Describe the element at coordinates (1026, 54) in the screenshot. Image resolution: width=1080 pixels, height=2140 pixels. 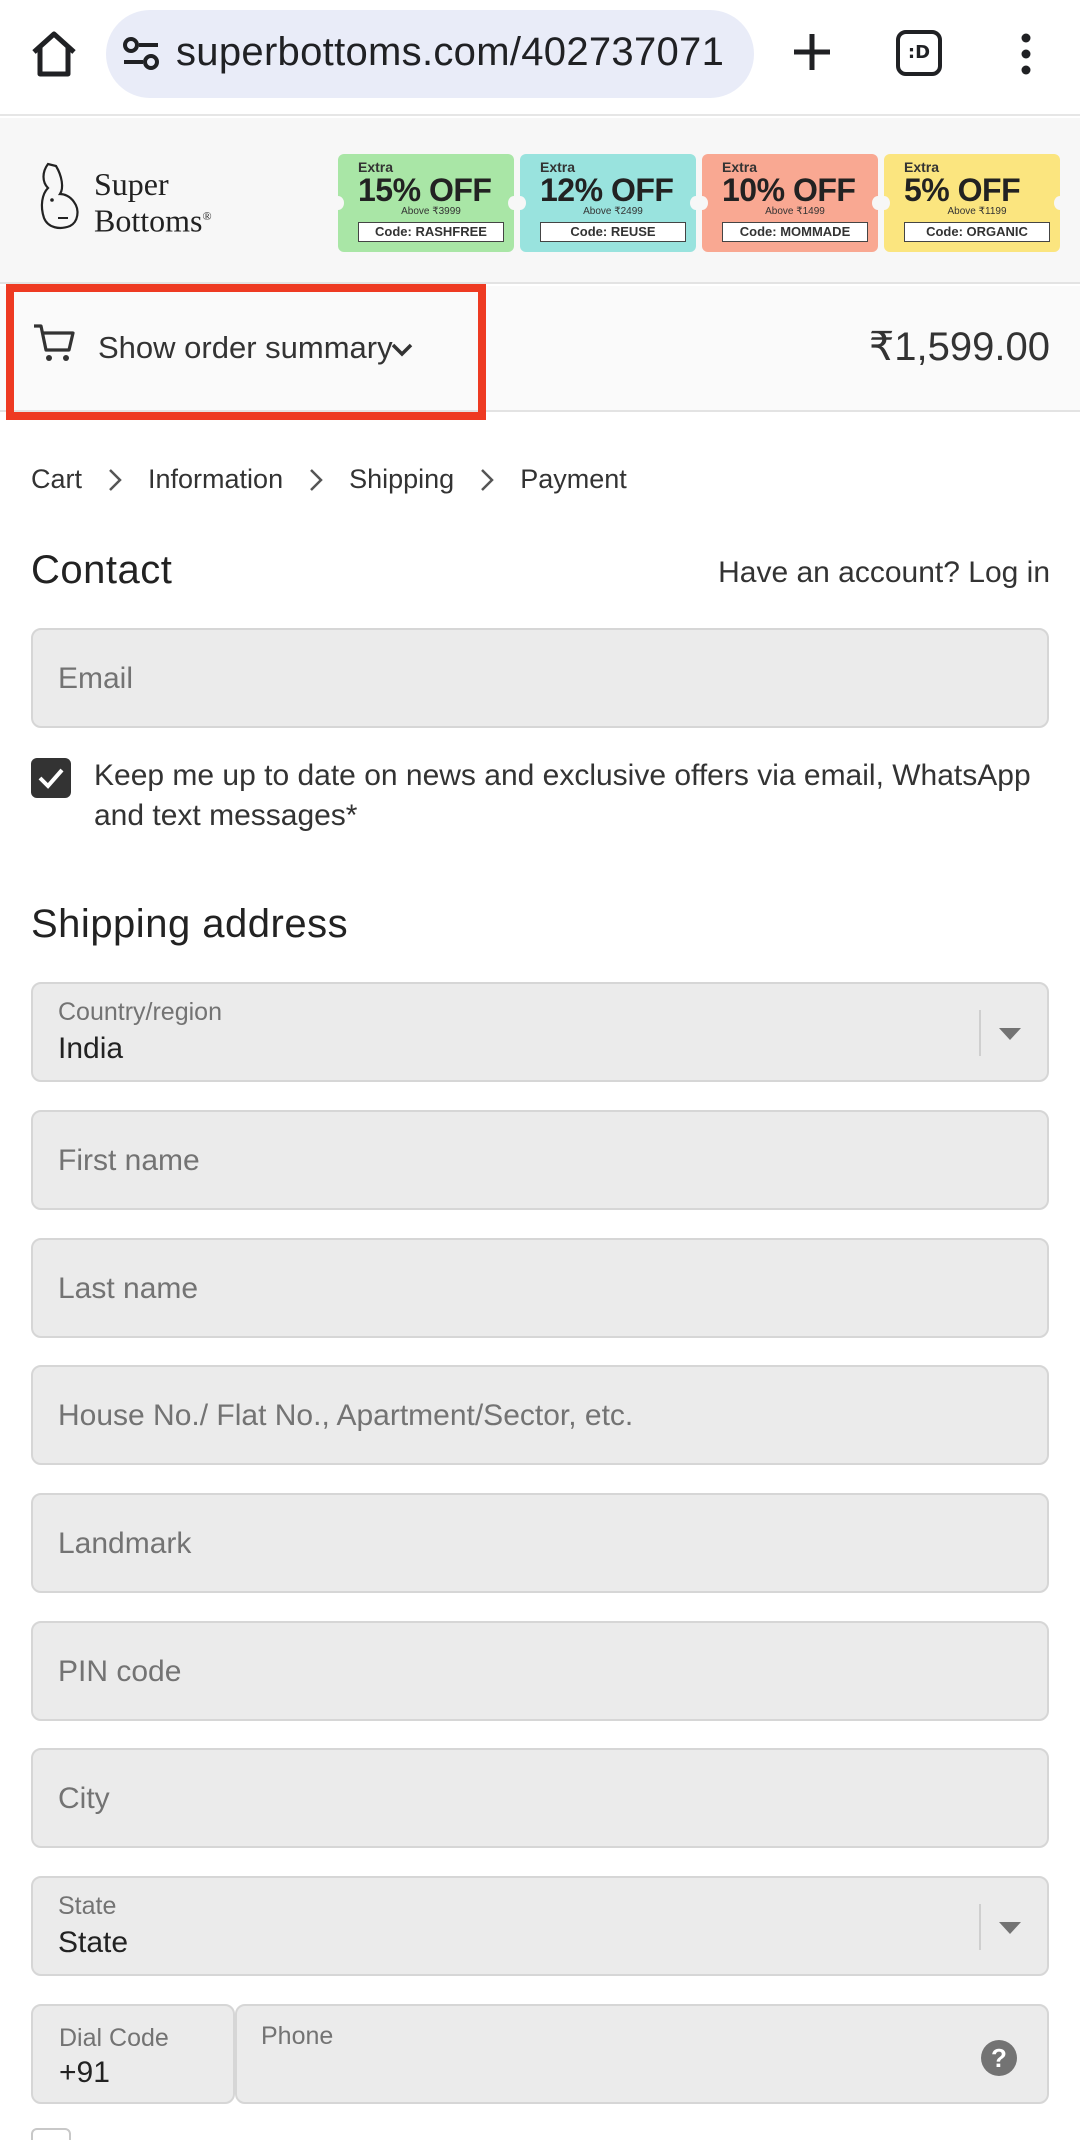
I see `more-menu-icon` at that location.